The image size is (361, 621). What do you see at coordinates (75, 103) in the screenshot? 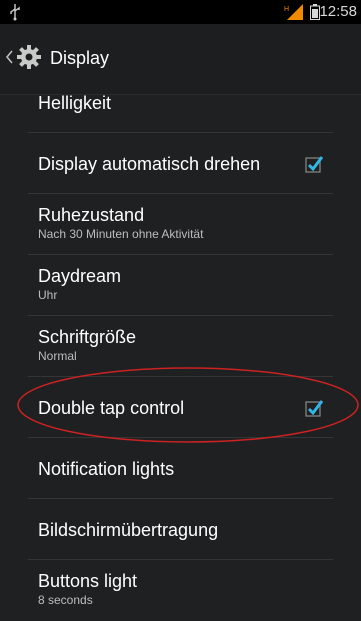
I see `setting-title: Helligkeit` at bounding box center [75, 103].